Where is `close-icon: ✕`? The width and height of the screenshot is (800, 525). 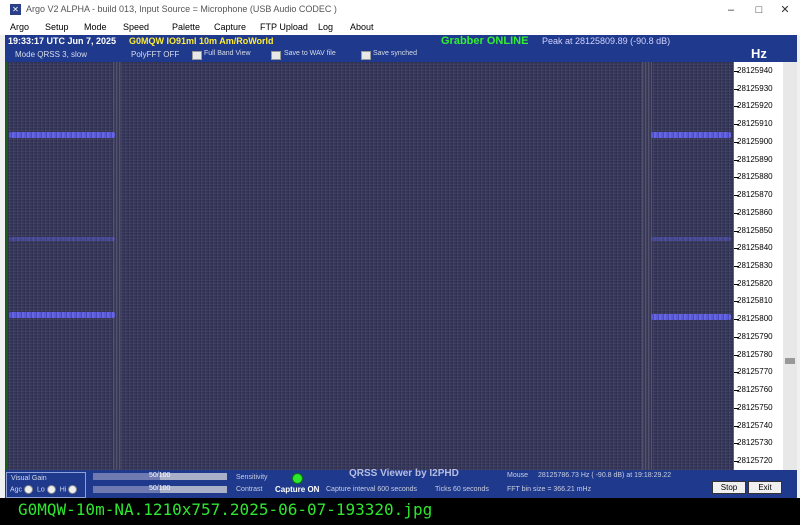 close-icon: ✕ is located at coordinates (785, 10).